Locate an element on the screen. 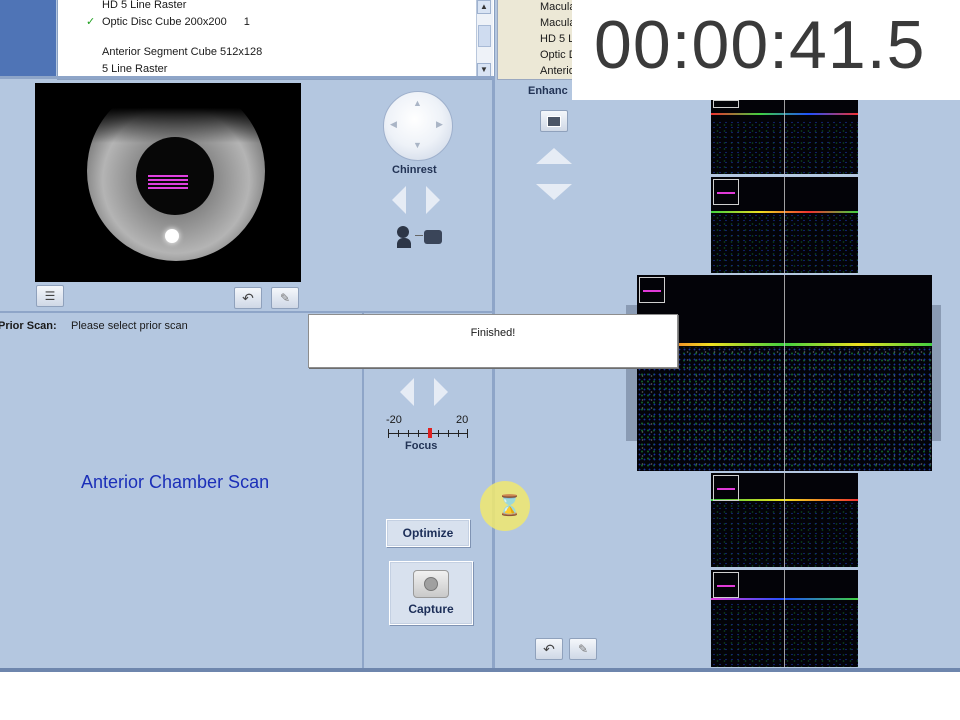  list-item: Anterior Segment Cube 512x128 is located at coordinates (182, 52).